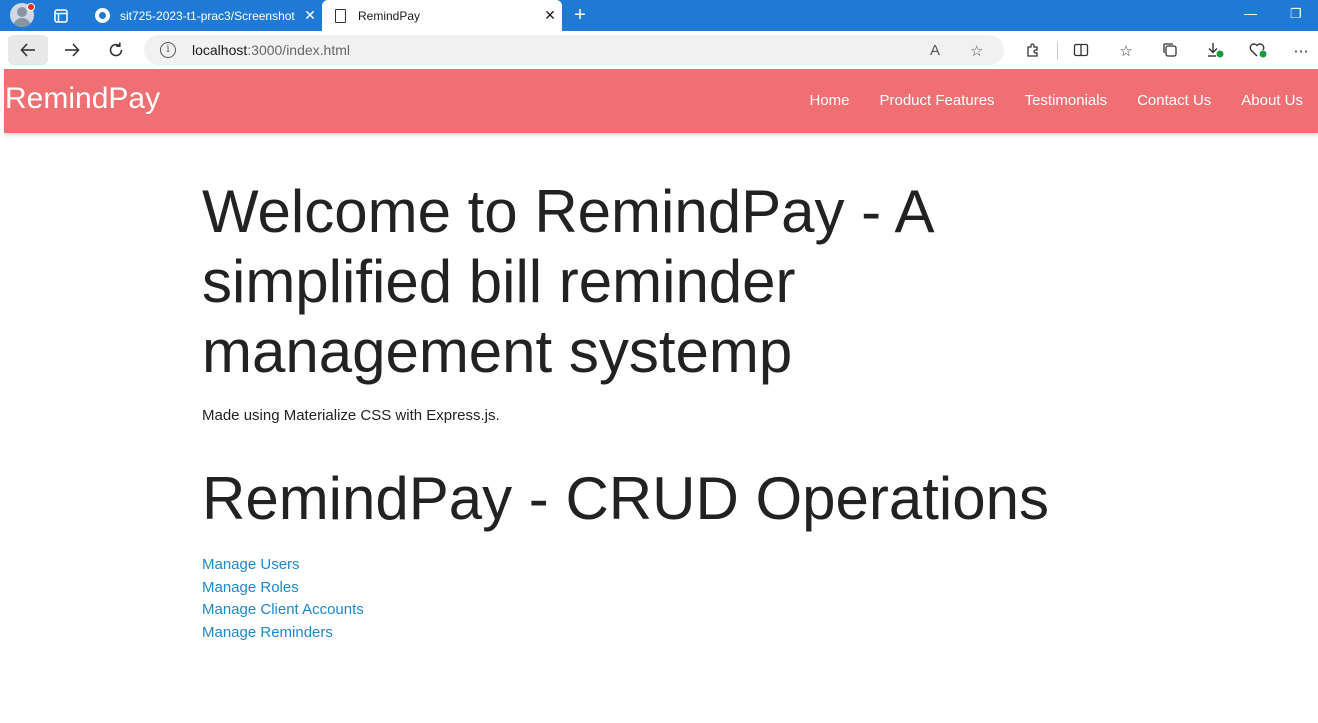 The height and width of the screenshot is (723, 1318). Describe the element at coordinates (1170, 52) in the screenshot. I see `collections-icon` at that location.